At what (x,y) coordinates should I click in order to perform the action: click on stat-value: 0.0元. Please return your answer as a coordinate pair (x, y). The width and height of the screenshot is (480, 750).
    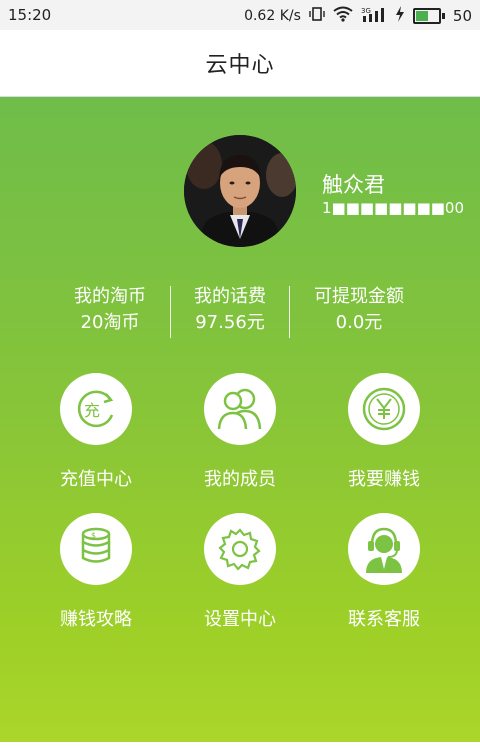
    Looking at the image, I should click on (359, 322).